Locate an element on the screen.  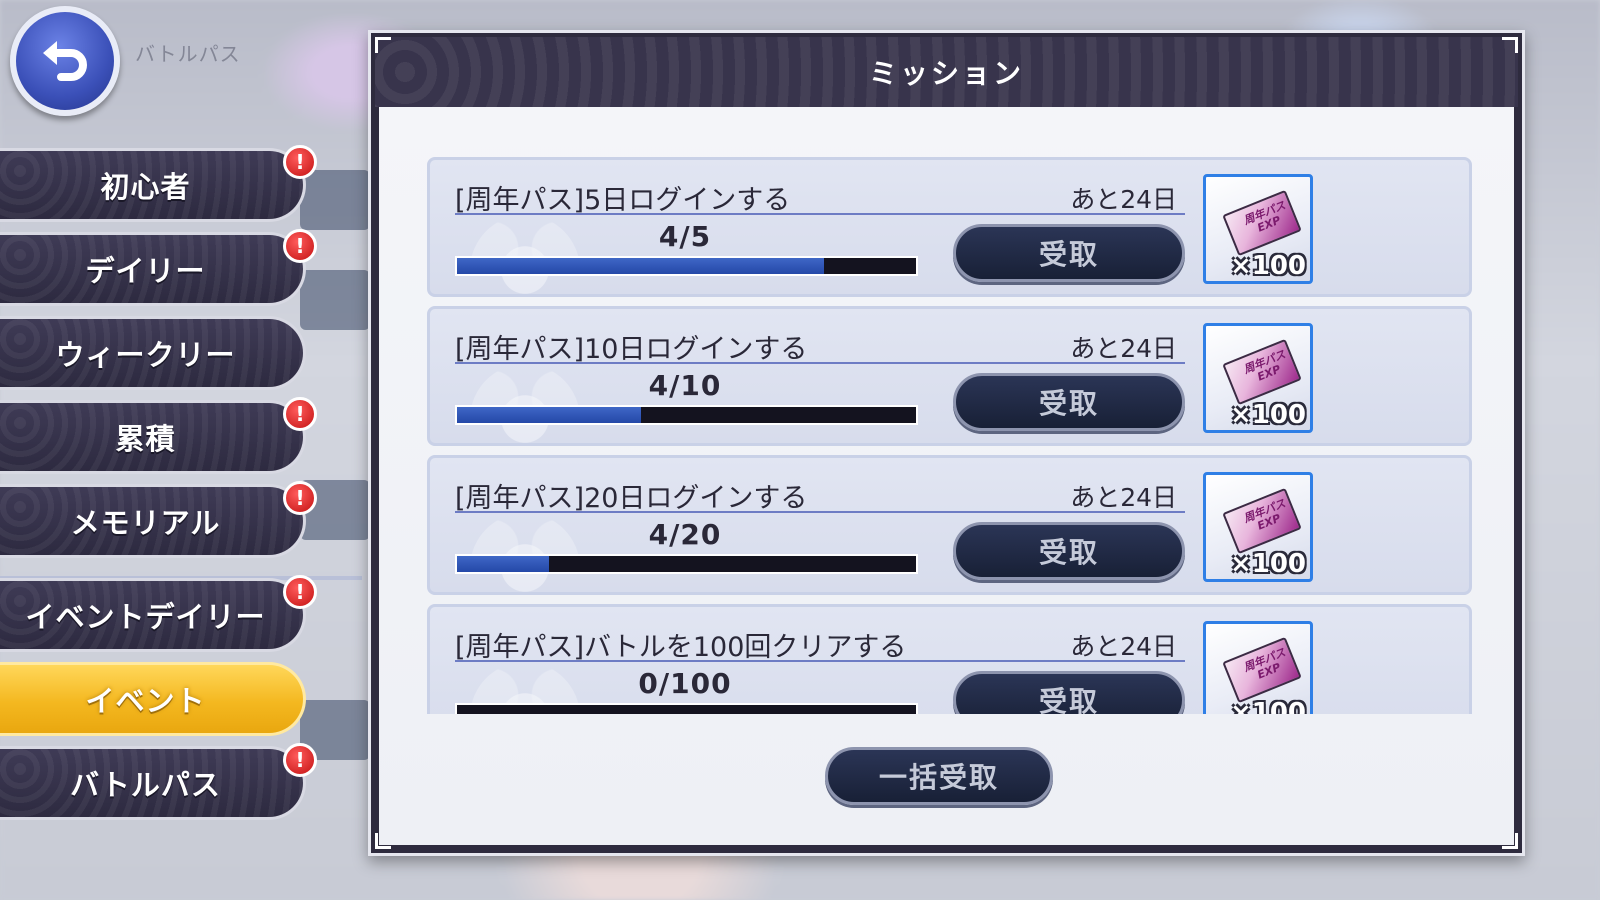
back-arrow-icon is located at coordinates (65, 61).